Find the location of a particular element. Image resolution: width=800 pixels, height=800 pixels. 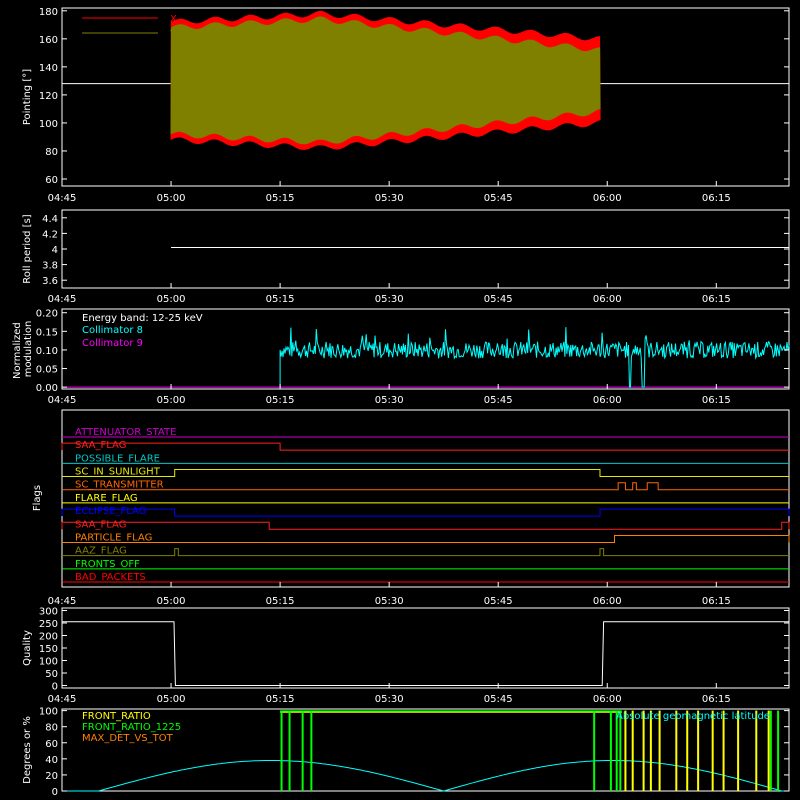

y-tick-label: 3.8 is located at coordinates (50, 266).